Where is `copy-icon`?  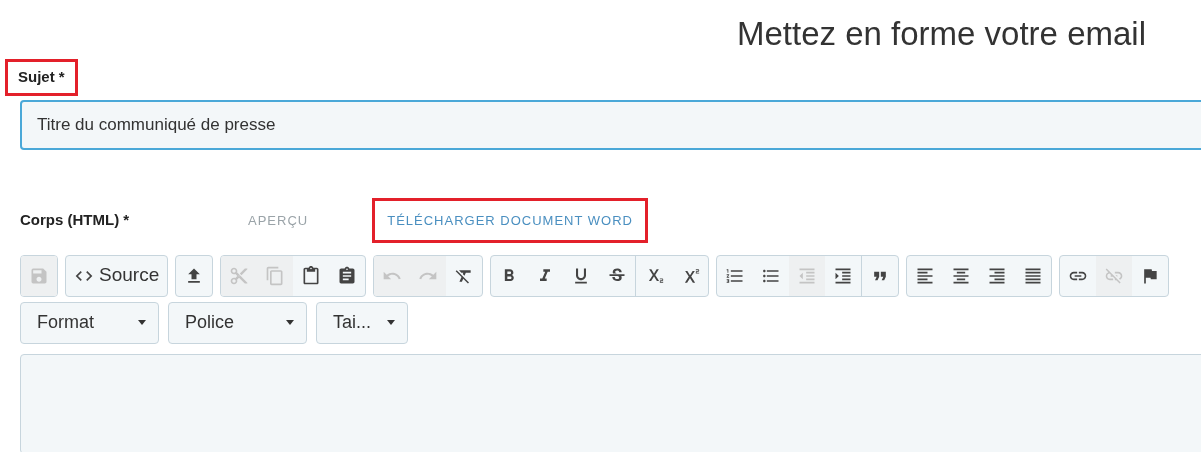
copy-icon is located at coordinates (275, 275).